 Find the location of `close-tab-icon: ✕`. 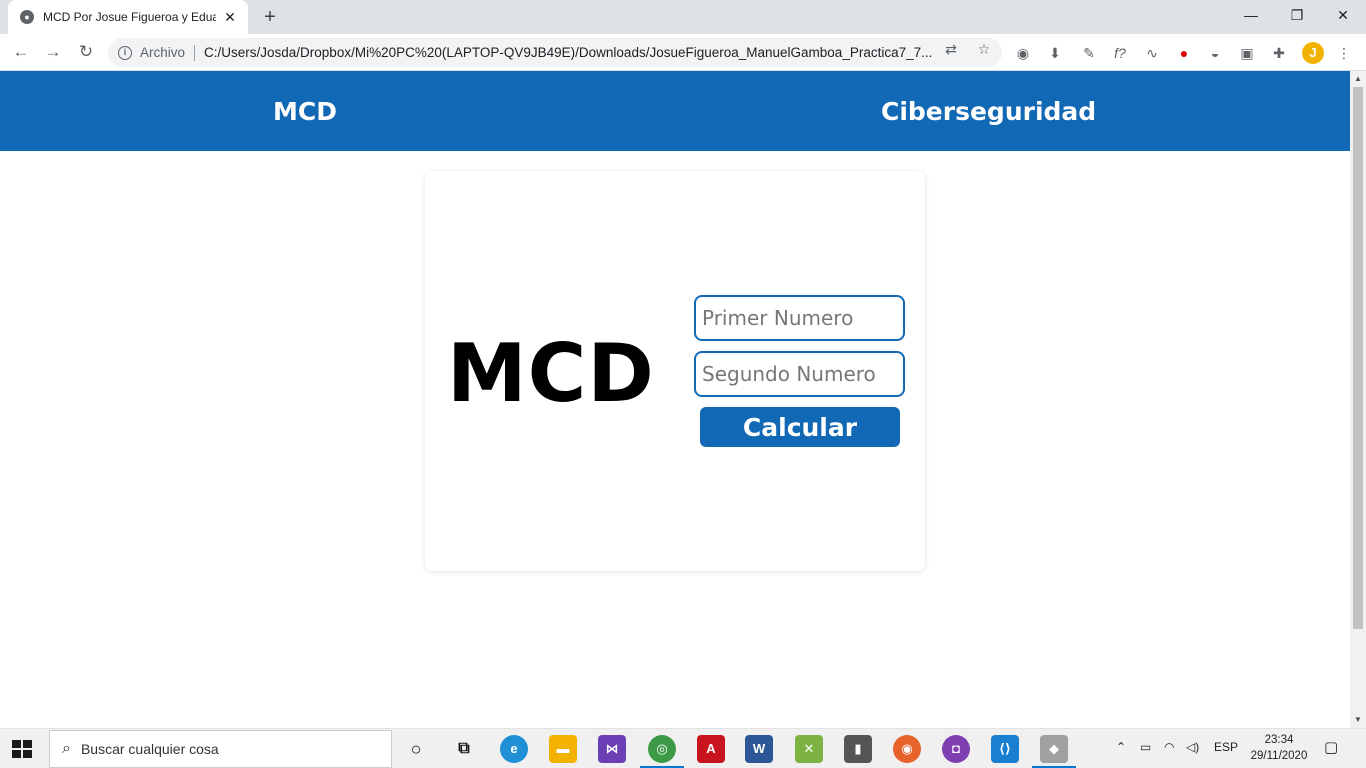

close-tab-icon: ✕ is located at coordinates (230, 17).